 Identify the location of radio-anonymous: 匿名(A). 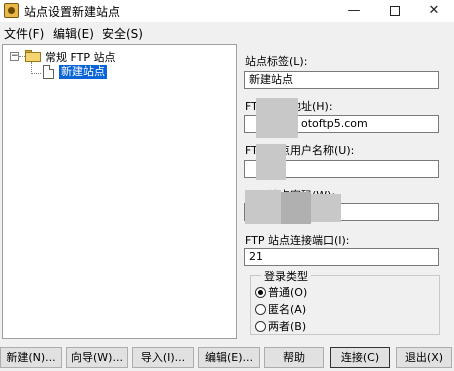
(280, 310).